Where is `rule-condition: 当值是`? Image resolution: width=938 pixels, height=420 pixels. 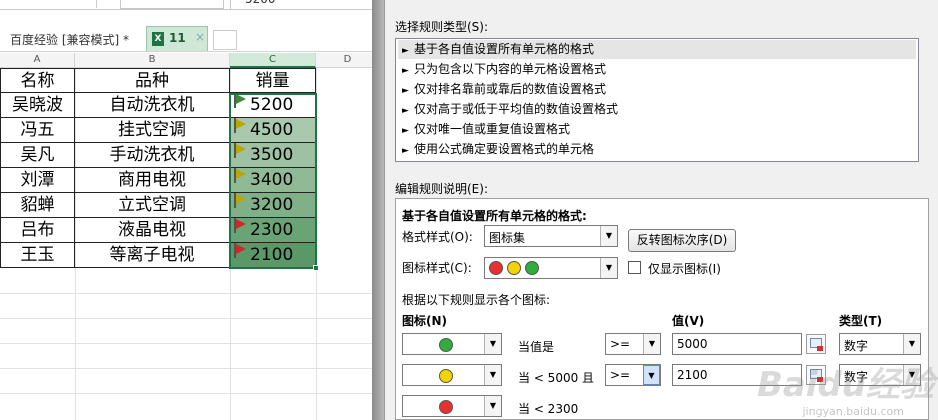
rule-condition: 当值是 is located at coordinates (536, 347).